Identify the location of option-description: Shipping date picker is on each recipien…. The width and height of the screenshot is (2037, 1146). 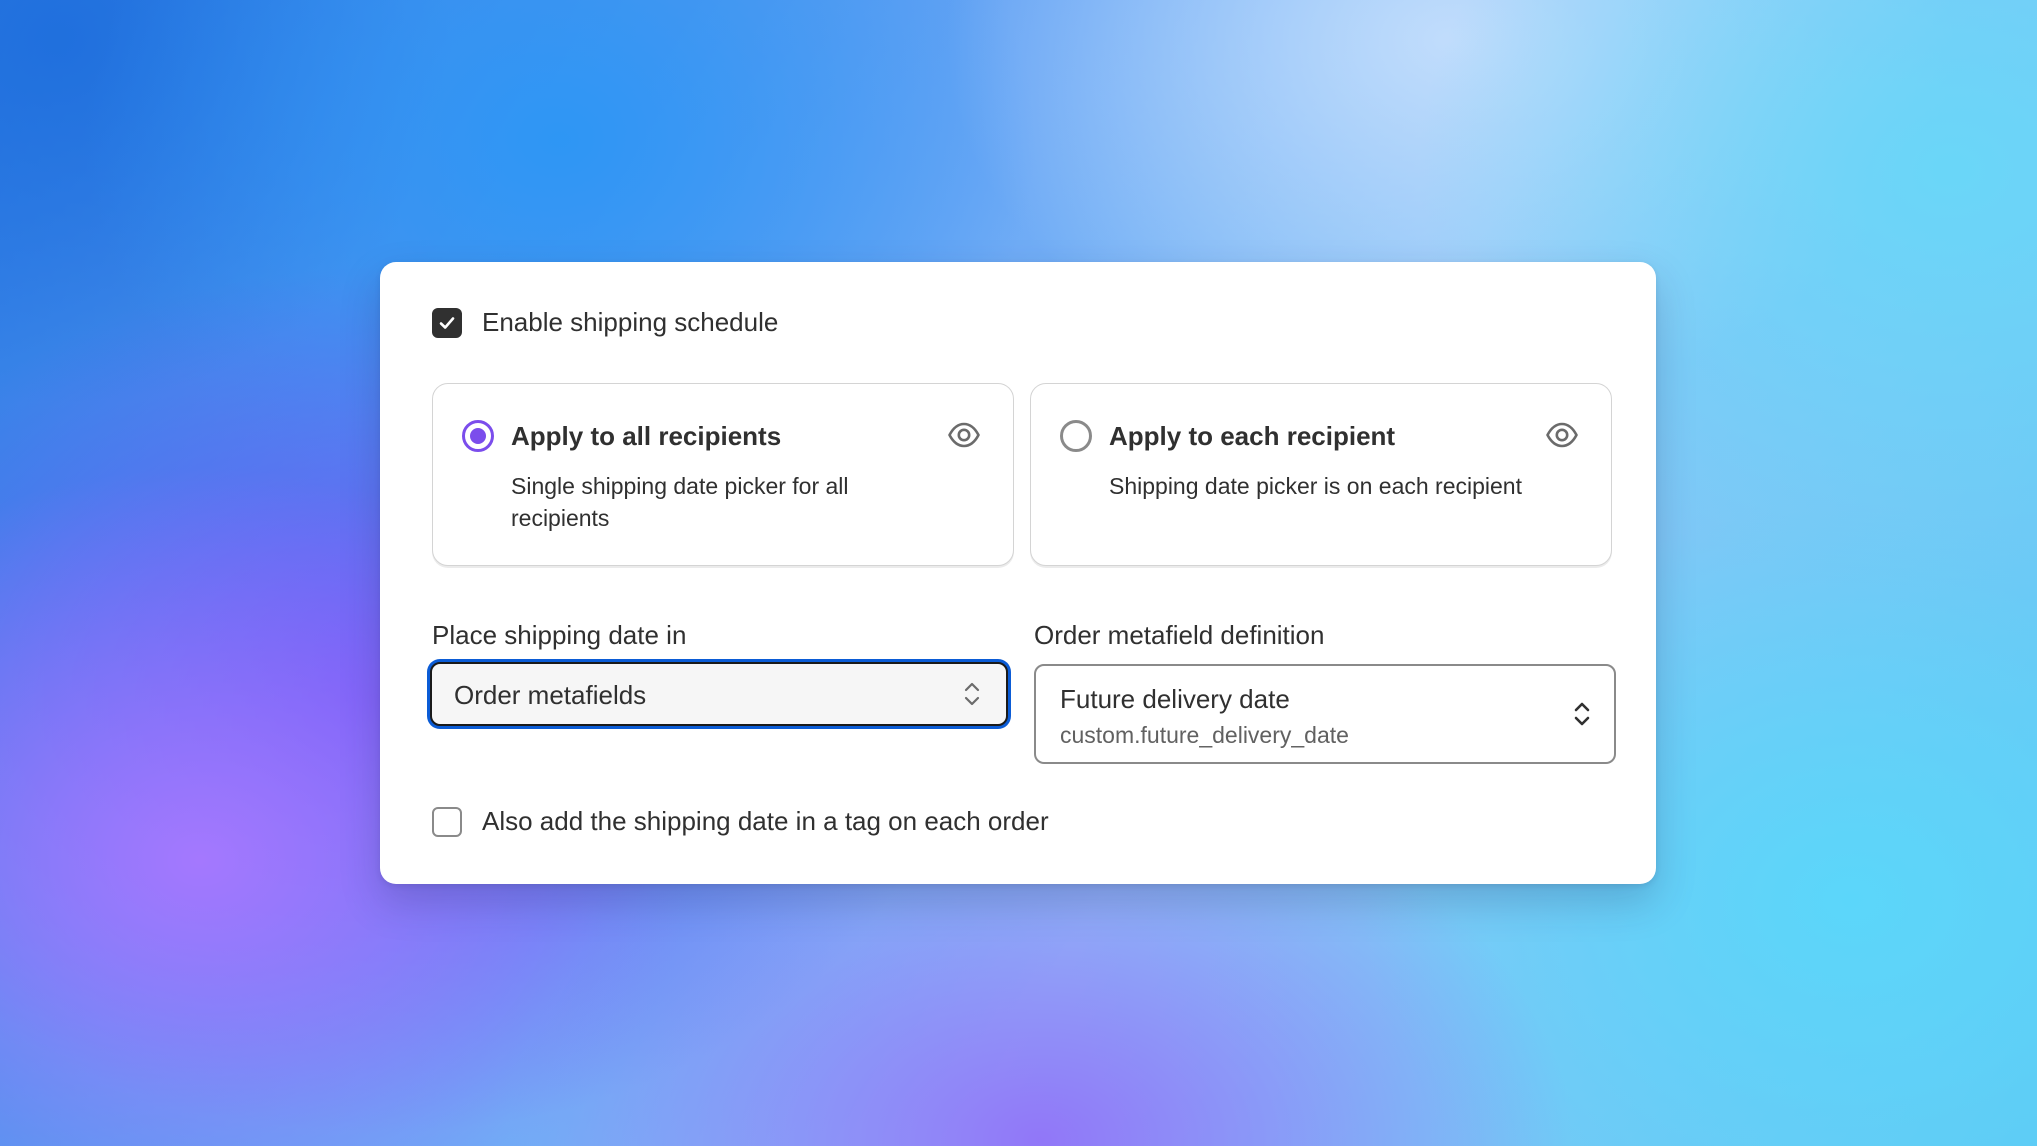
(1315, 486).